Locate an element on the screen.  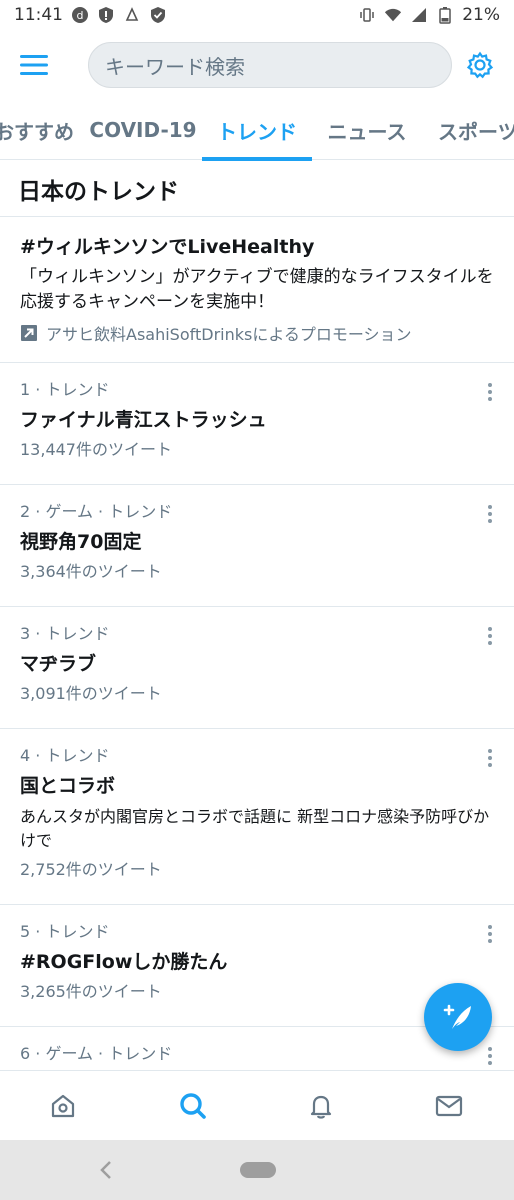
search-placeholder: キーワード検索 is located at coordinates (175, 66).